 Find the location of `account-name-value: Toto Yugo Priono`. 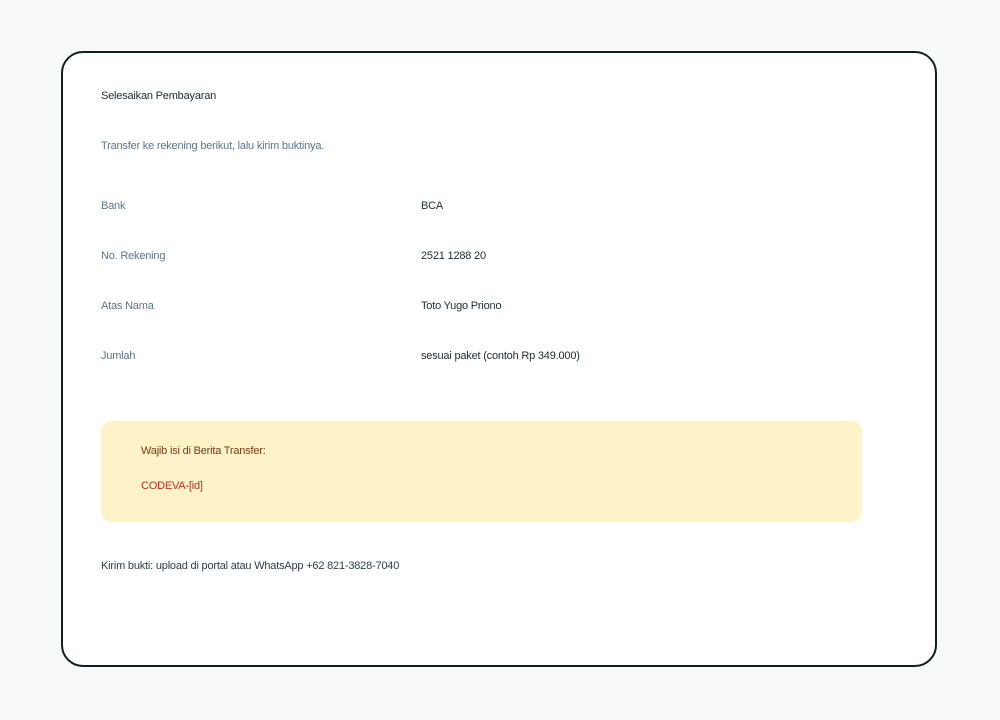

account-name-value: Toto Yugo Priono is located at coordinates (461, 306).